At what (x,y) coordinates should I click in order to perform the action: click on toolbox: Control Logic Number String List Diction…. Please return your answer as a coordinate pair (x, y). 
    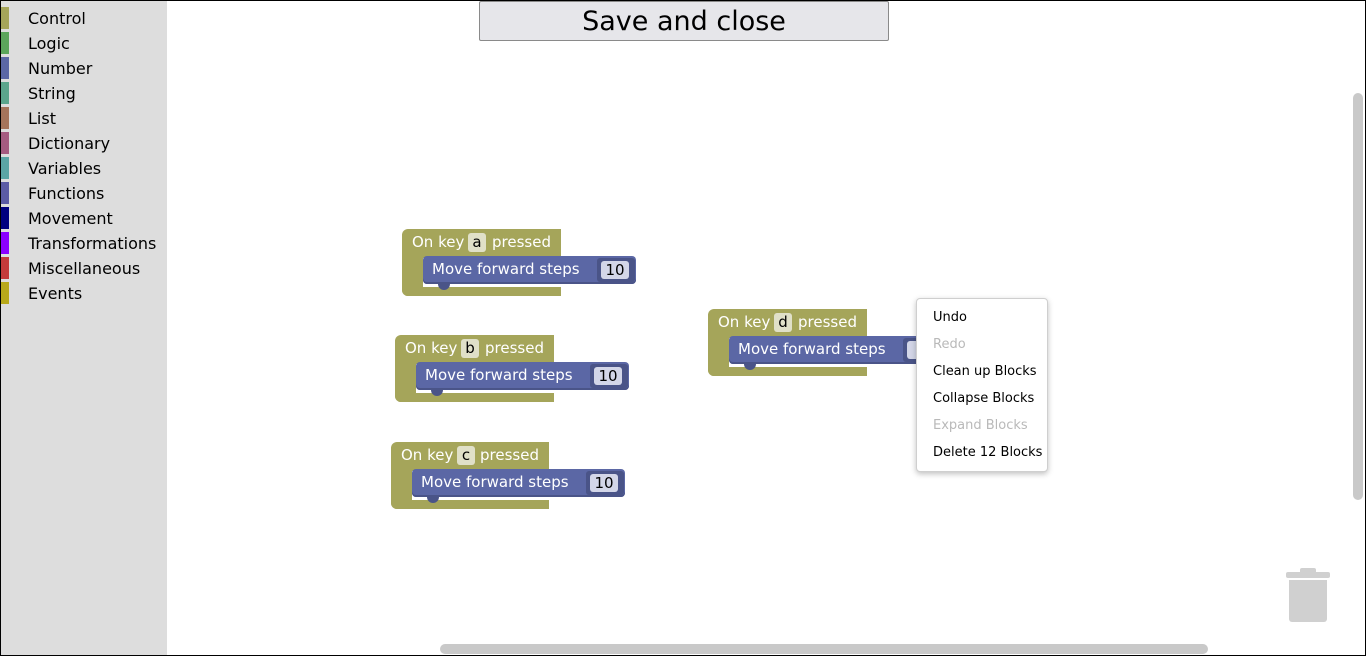
    Looking at the image, I should click on (84, 328).